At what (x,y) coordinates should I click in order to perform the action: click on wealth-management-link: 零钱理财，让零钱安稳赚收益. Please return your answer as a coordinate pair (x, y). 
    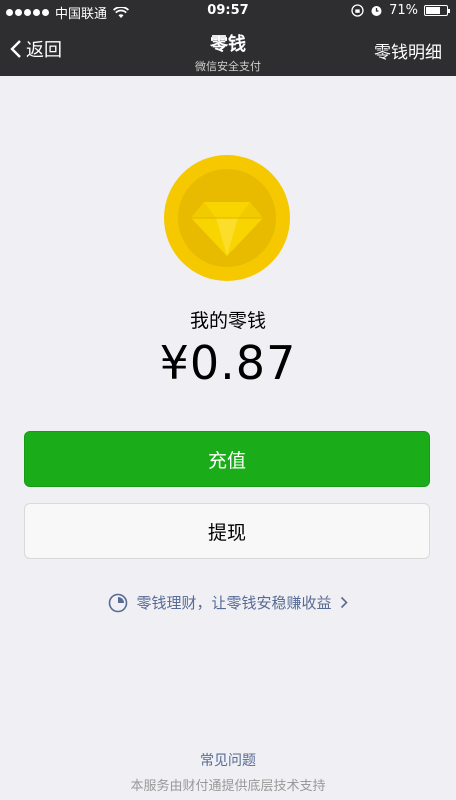
    Looking at the image, I should click on (228, 602).